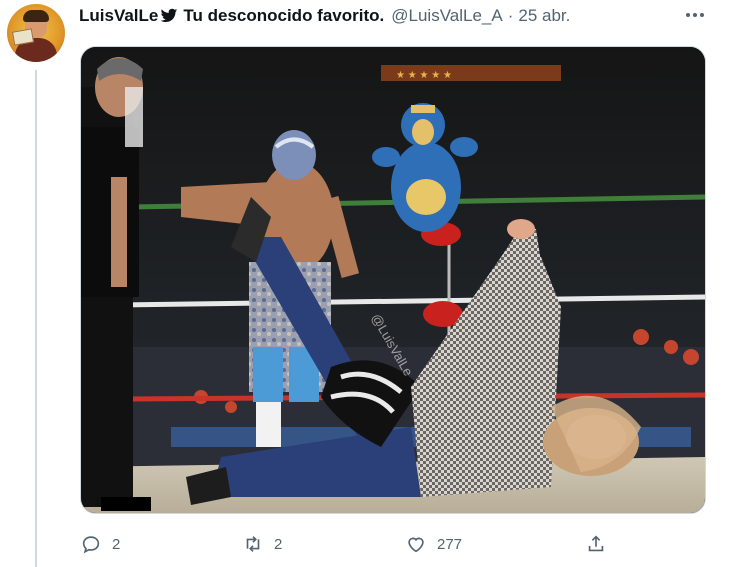  Describe the element at coordinates (695, 15) in the screenshot. I see `more-icon` at that location.